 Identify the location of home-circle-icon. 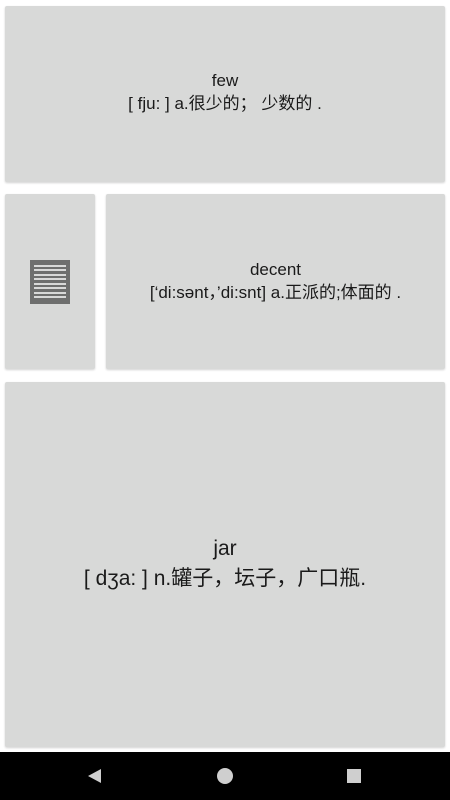
(225, 776).